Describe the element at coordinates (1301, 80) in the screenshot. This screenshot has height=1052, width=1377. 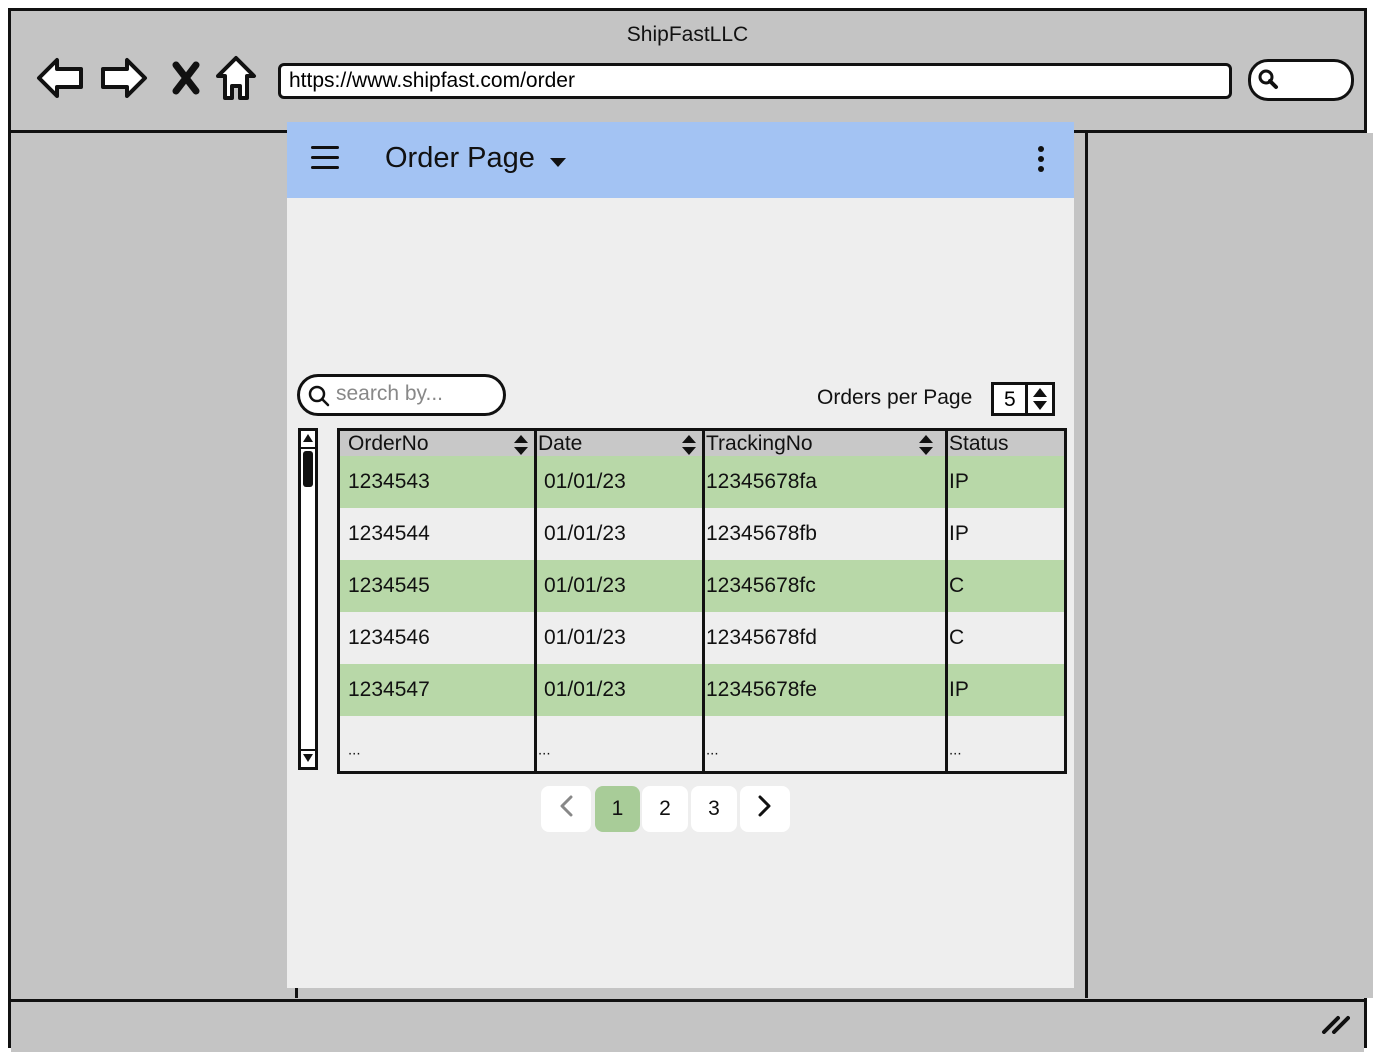
I see `browser-search-field` at that location.